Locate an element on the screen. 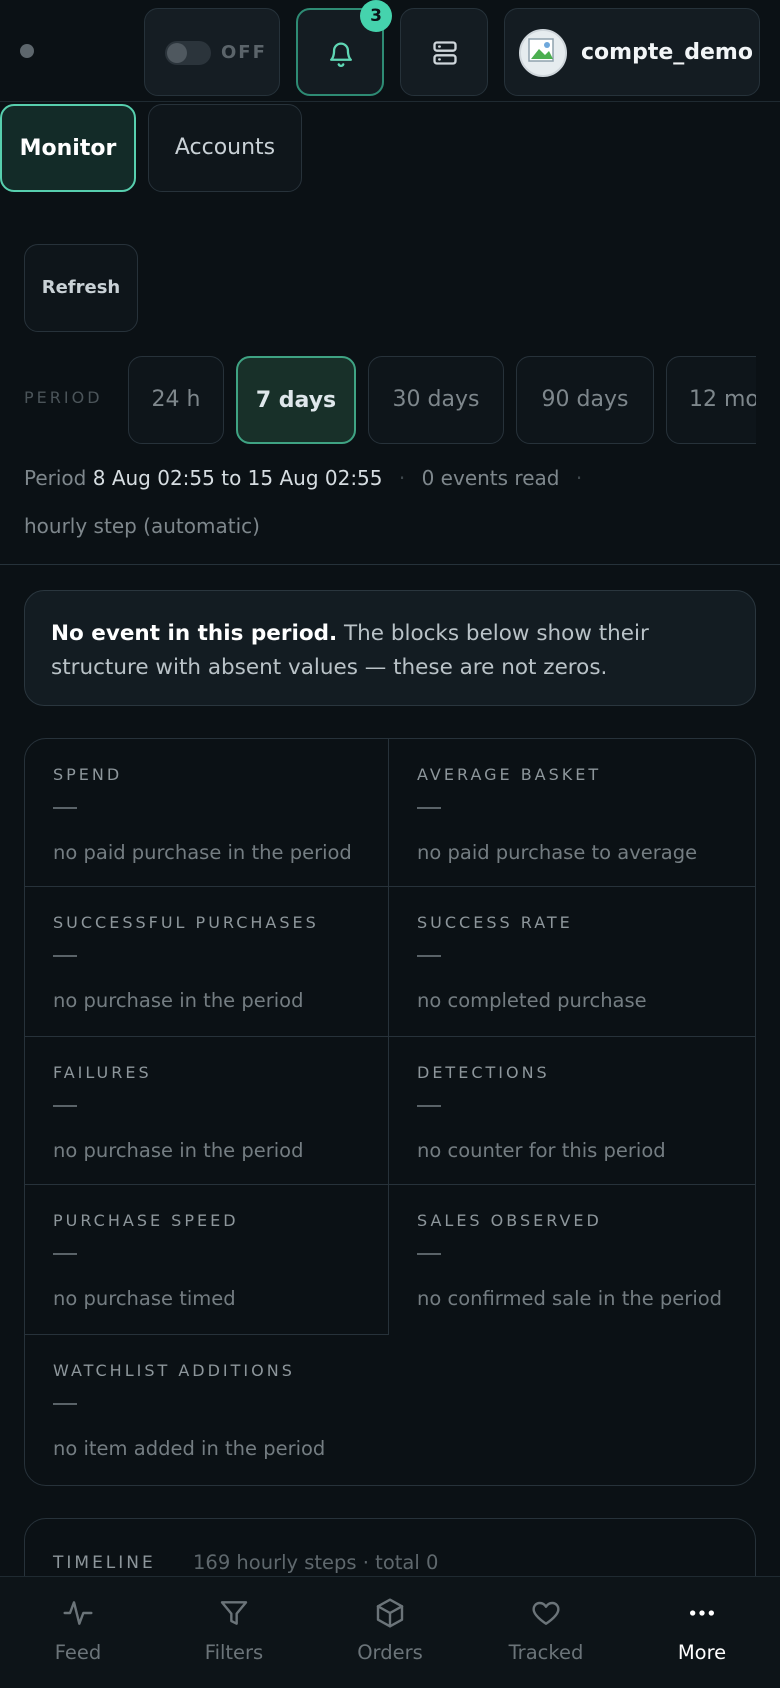  server-icon is located at coordinates (445, 53).